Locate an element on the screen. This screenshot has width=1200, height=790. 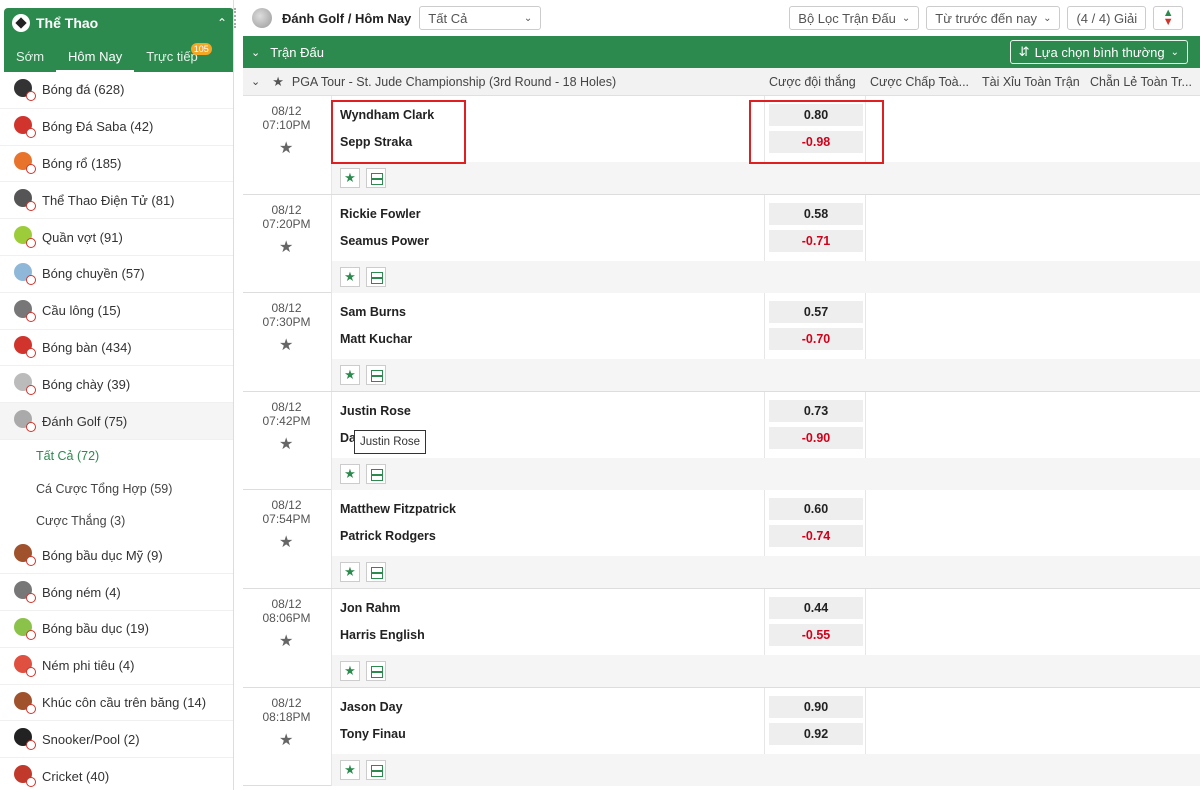
team-away: Patrick Rodgers is located at coordinates (388, 536).